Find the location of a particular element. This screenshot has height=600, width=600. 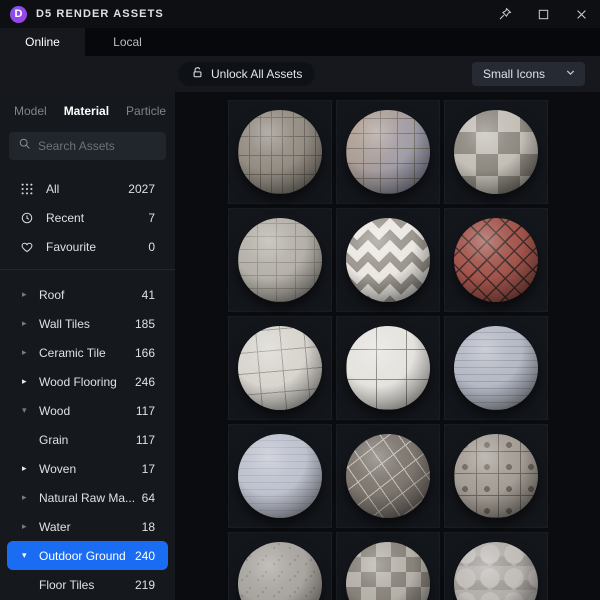

sidebar-item-count: 2027 is located at coordinates (141, 188).